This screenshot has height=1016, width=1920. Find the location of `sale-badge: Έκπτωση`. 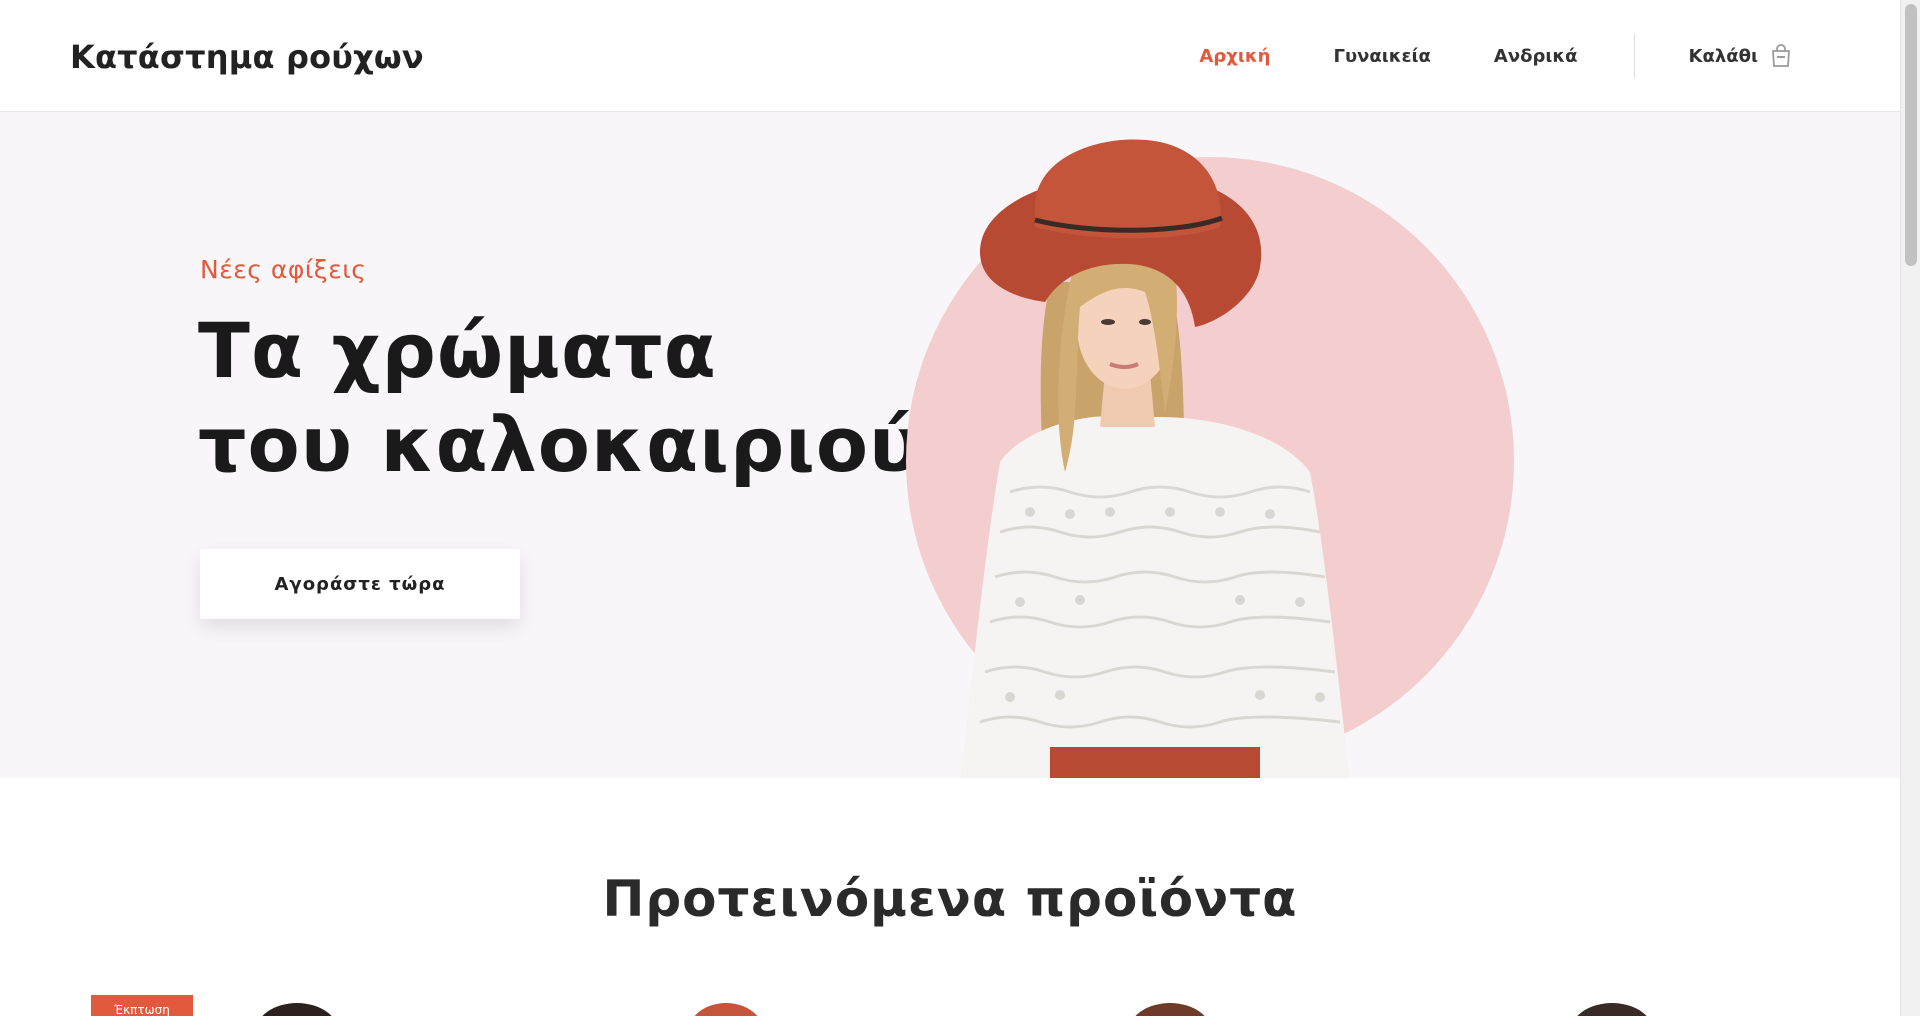

sale-badge: Έκπτωση is located at coordinates (142, 1005).